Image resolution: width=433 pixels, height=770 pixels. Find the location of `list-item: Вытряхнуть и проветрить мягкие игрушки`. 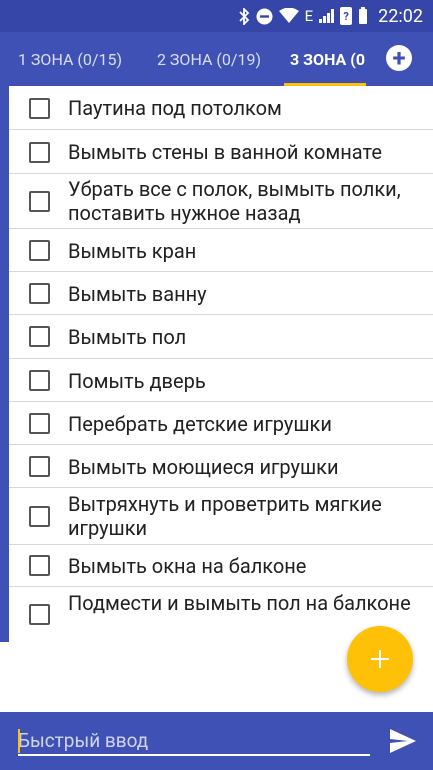

list-item: Вытряхнуть и проветрить мягкие игрушки is located at coordinates (221, 516).